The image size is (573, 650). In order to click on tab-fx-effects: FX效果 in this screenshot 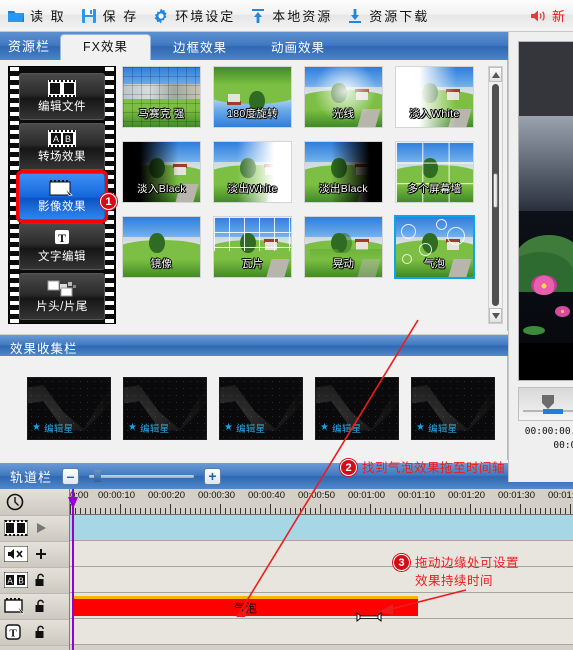, I will do `click(105, 47)`.